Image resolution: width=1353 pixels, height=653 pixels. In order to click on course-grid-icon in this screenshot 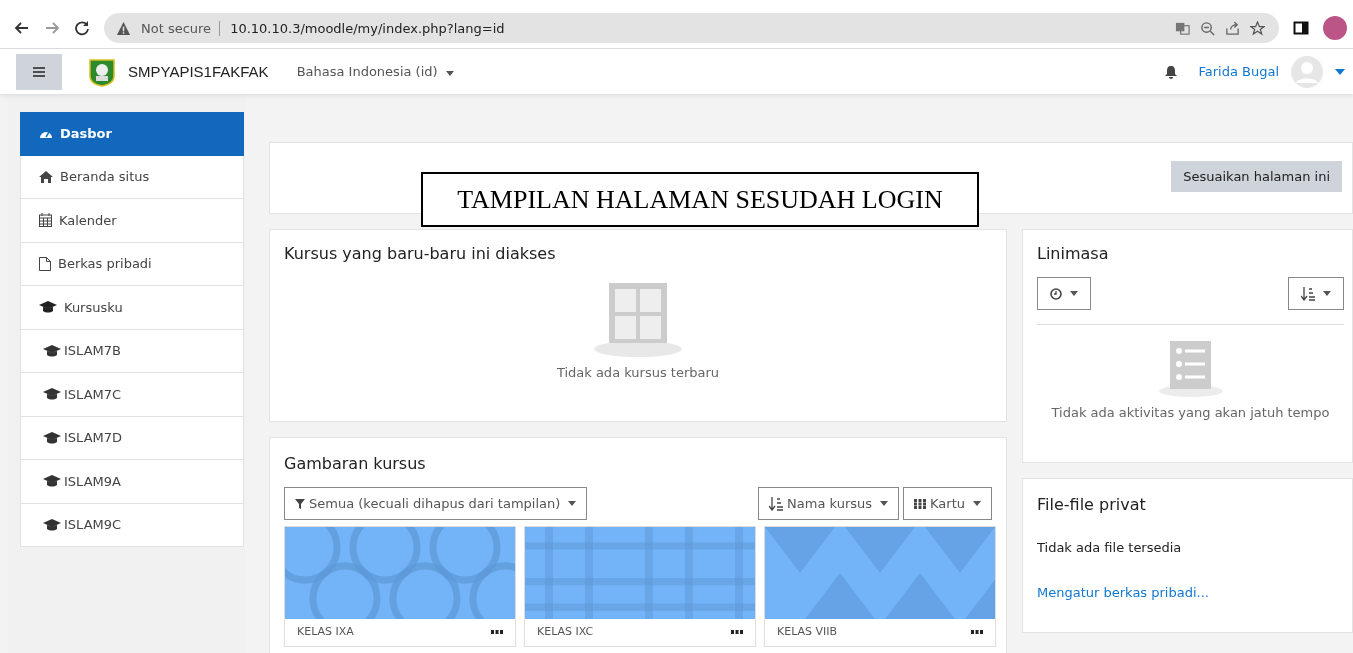, I will do `click(638, 319)`.